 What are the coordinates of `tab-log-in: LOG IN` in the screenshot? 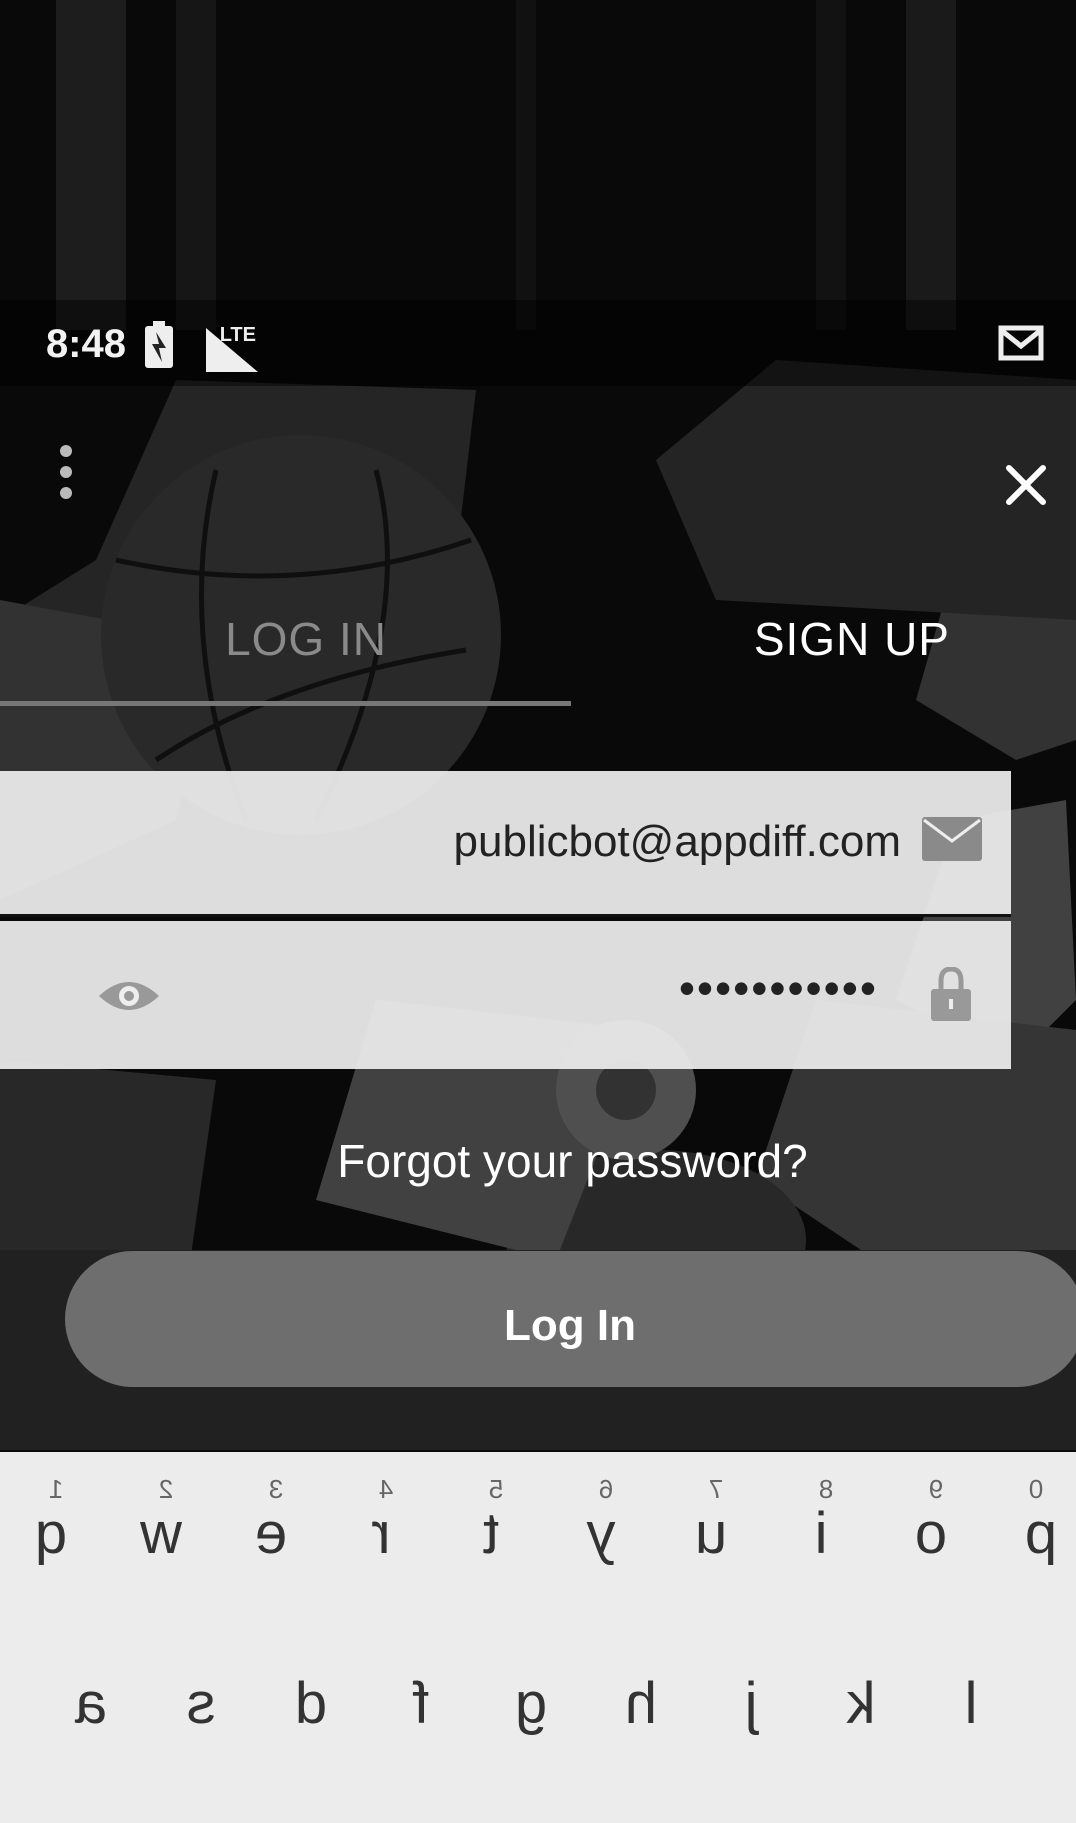 It's located at (285, 635).